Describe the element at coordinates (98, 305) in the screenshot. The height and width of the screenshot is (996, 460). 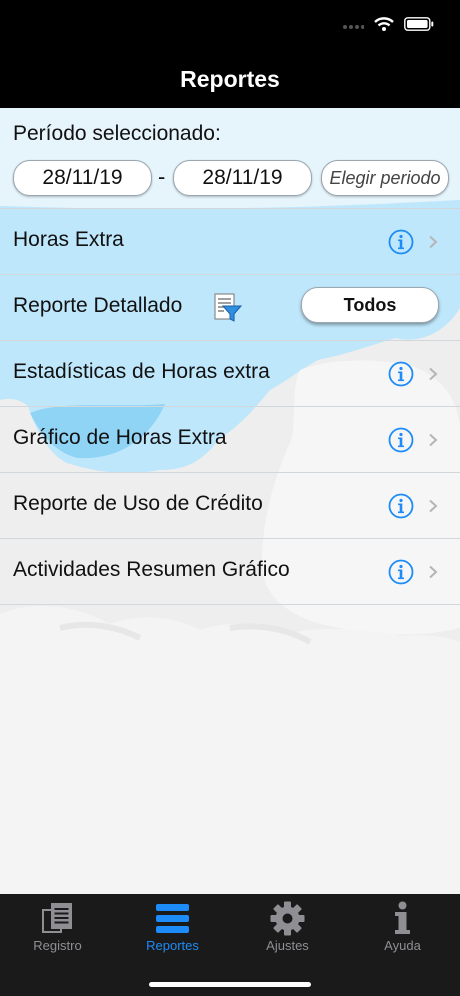
I see `report-row-label: Reporte Detallado` at that location.